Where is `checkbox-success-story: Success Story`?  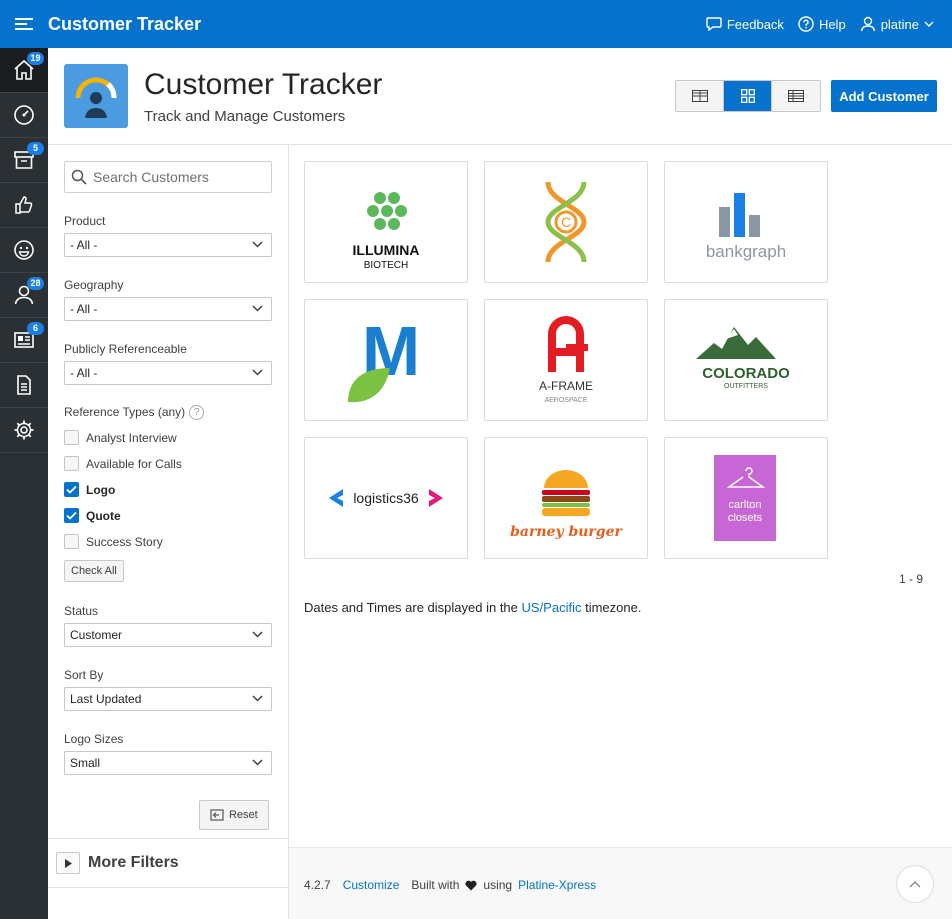 checkbox-success-story: Success Story is located at coordinates (113, 541).